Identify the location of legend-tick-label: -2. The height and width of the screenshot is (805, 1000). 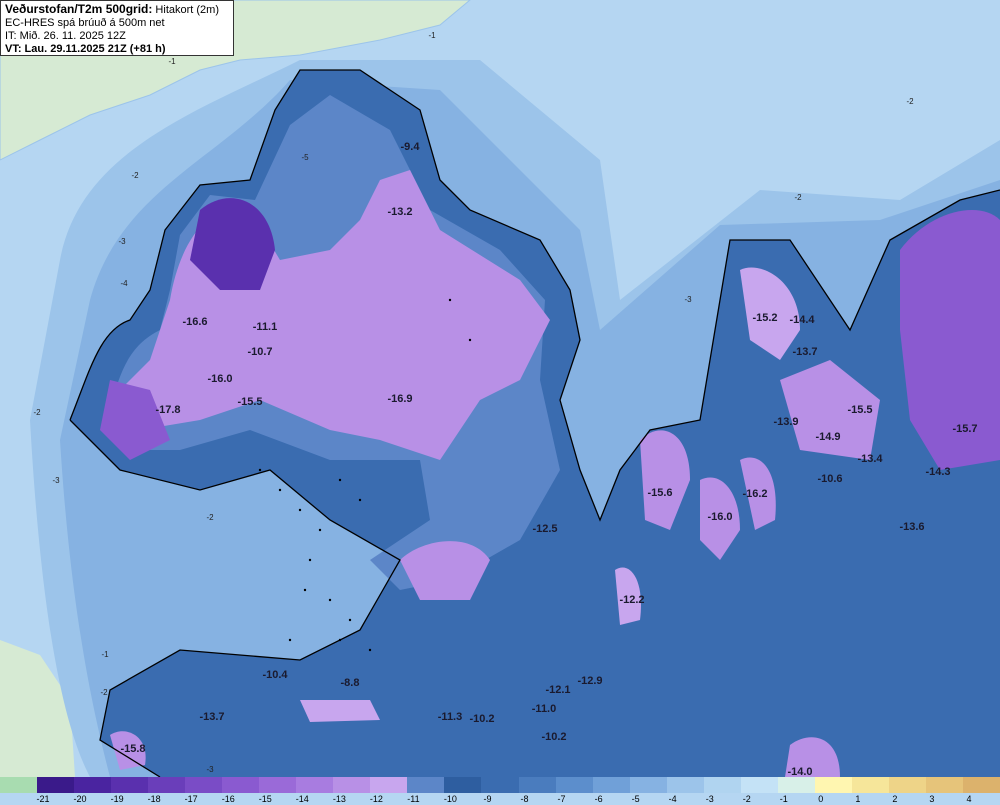
(746, 799).